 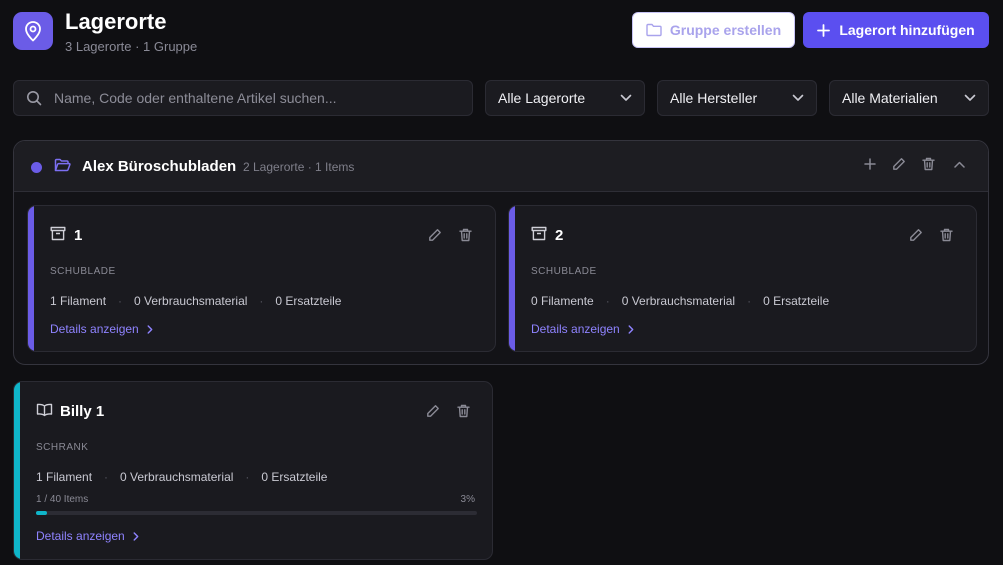 I want to click on app-logo, so click(x=33, y=31).